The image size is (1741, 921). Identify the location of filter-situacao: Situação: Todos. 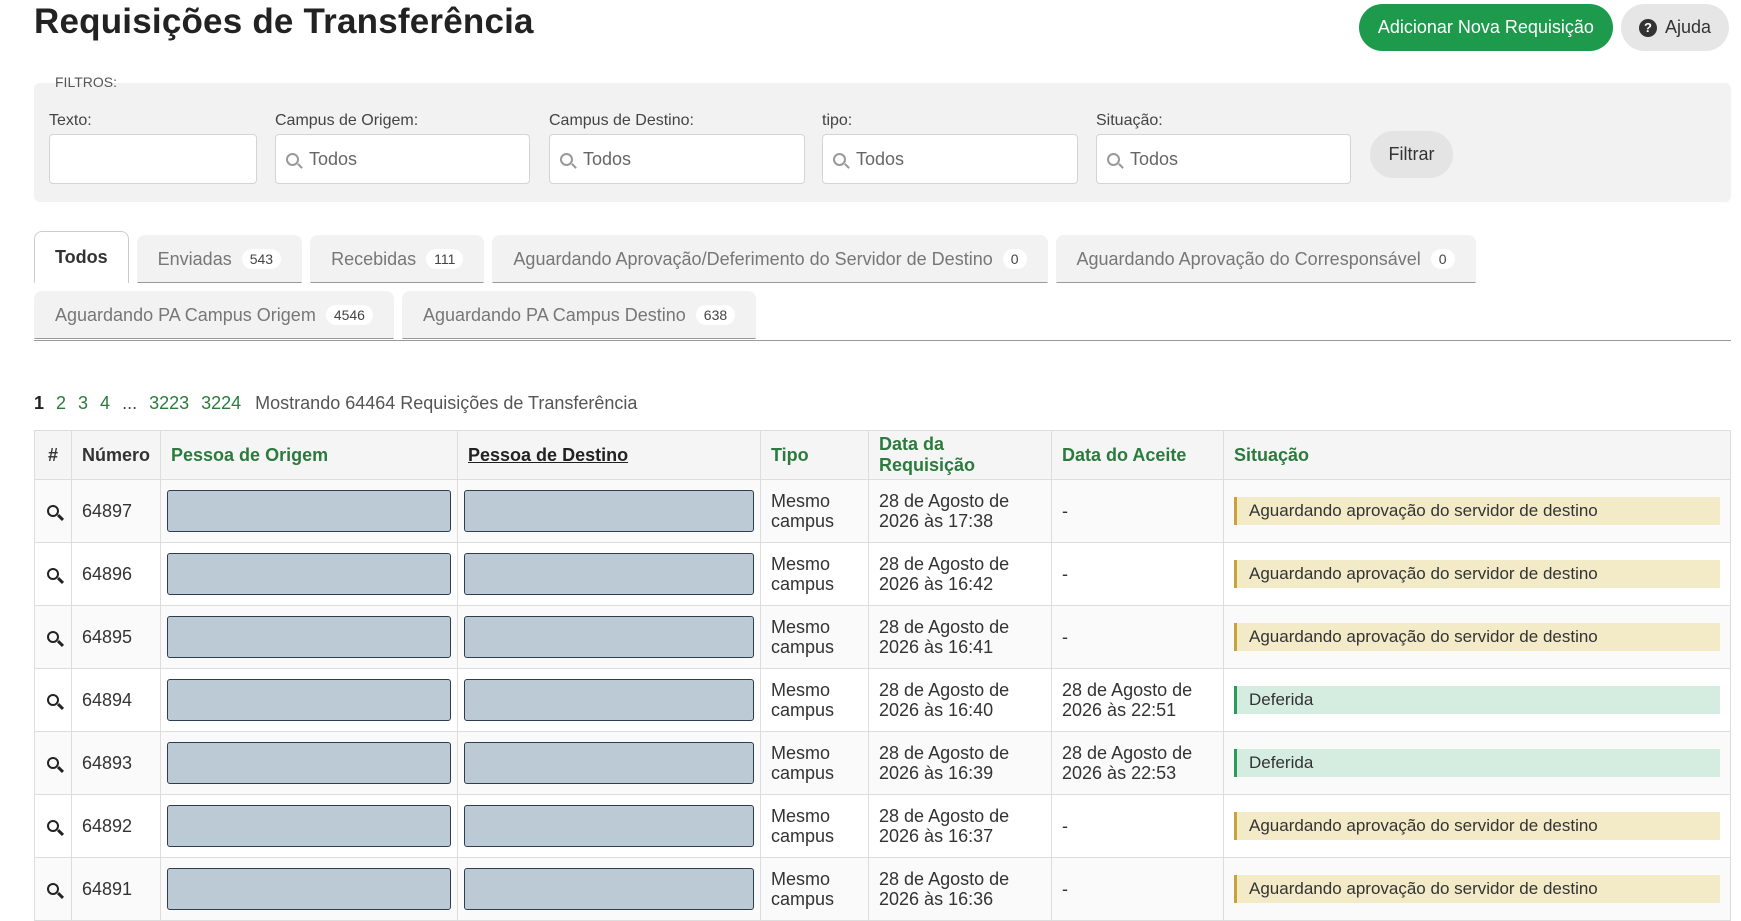
(1223, 148).